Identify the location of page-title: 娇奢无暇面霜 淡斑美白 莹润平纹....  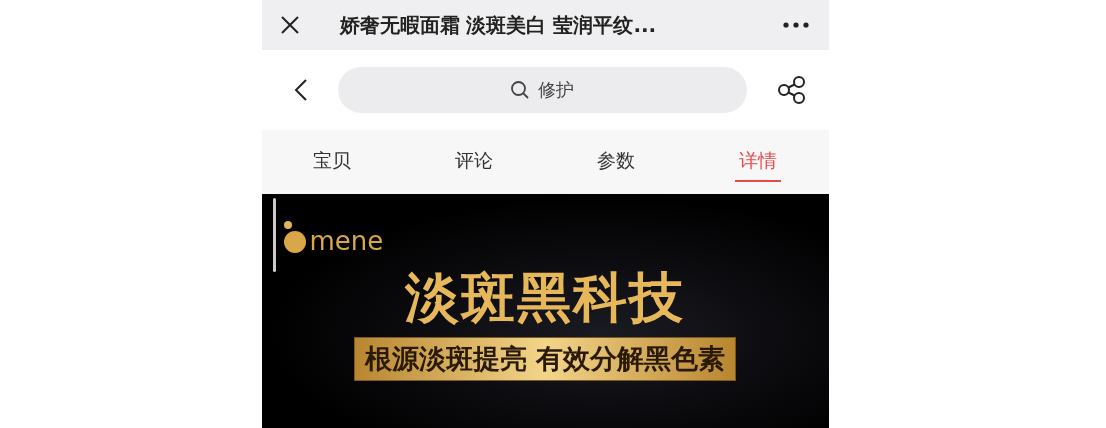
(498, 25).